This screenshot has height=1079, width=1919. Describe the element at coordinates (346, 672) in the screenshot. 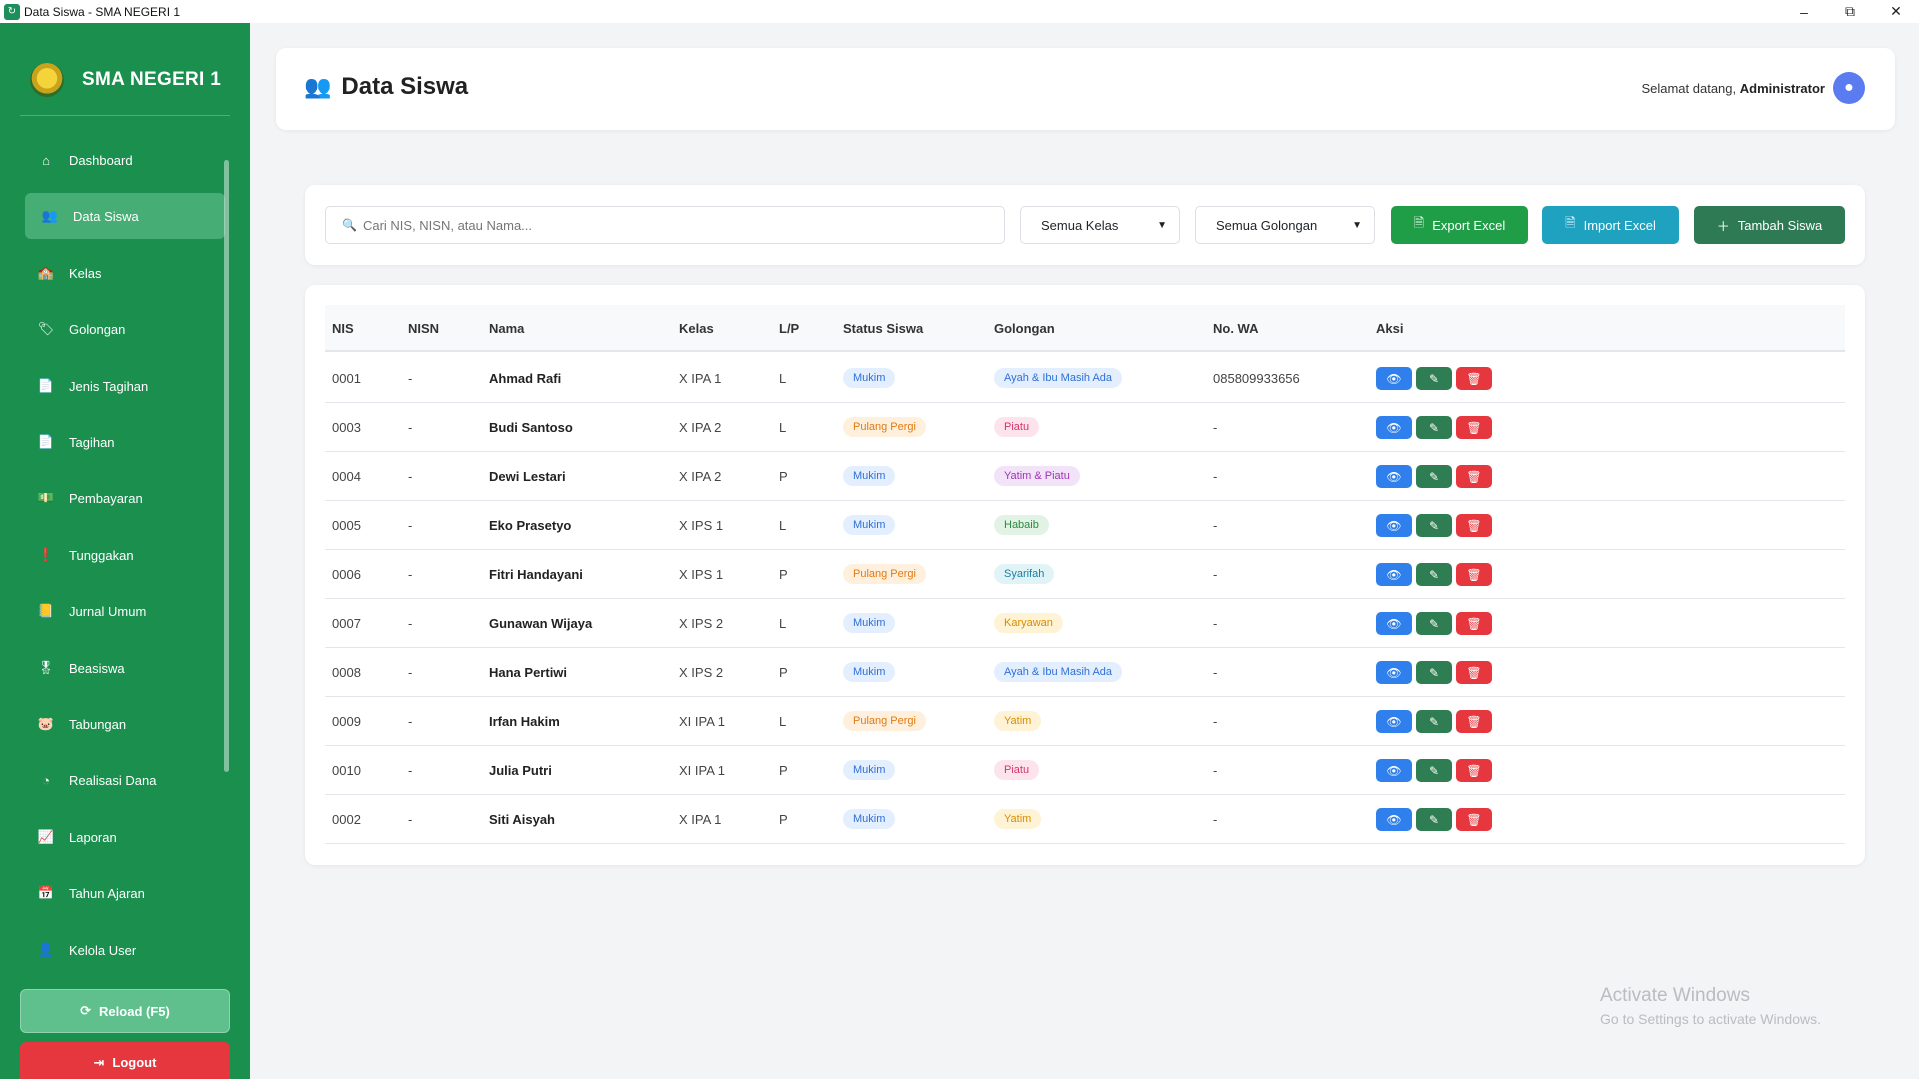

I see `cell-nis: 0008` at that location.